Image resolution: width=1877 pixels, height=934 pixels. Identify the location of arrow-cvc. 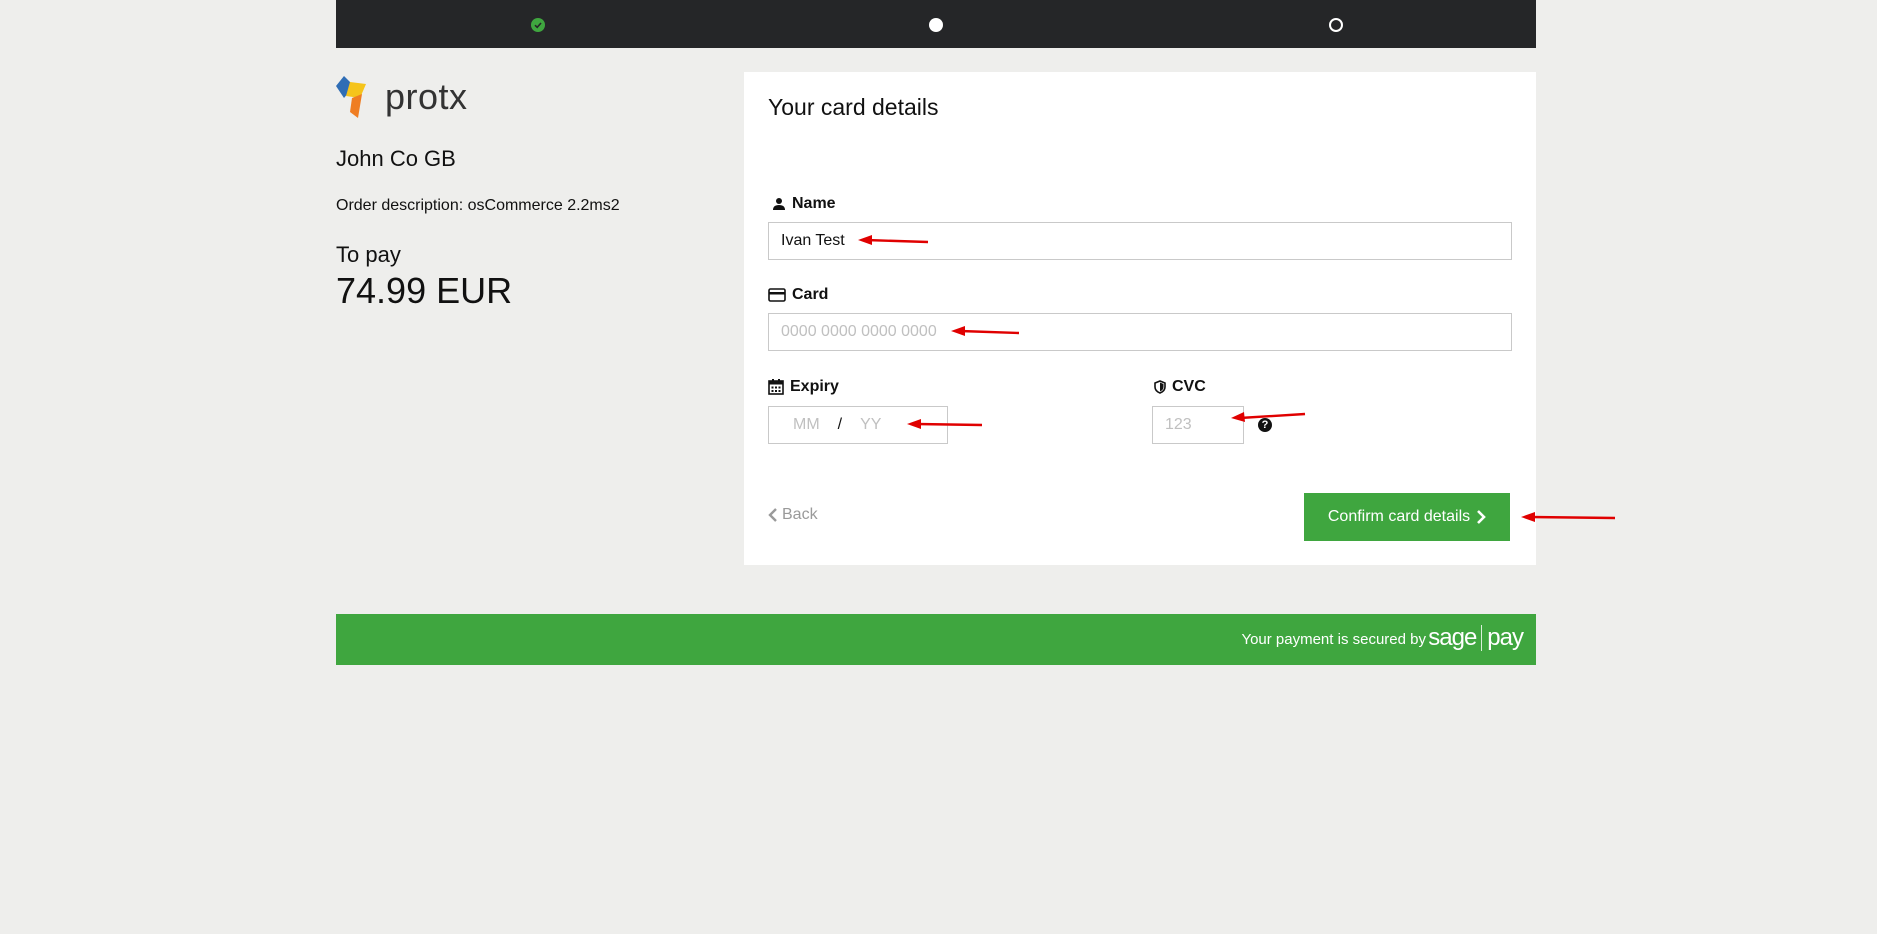
(1272, 416).